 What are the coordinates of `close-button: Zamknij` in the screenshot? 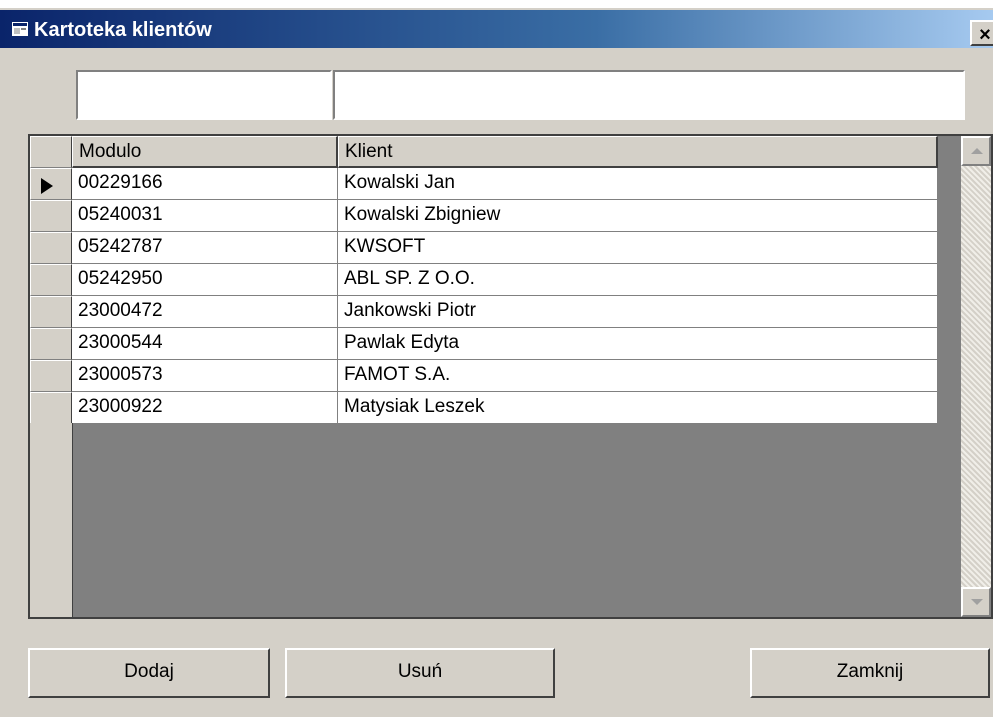 It's located at (870, 673).